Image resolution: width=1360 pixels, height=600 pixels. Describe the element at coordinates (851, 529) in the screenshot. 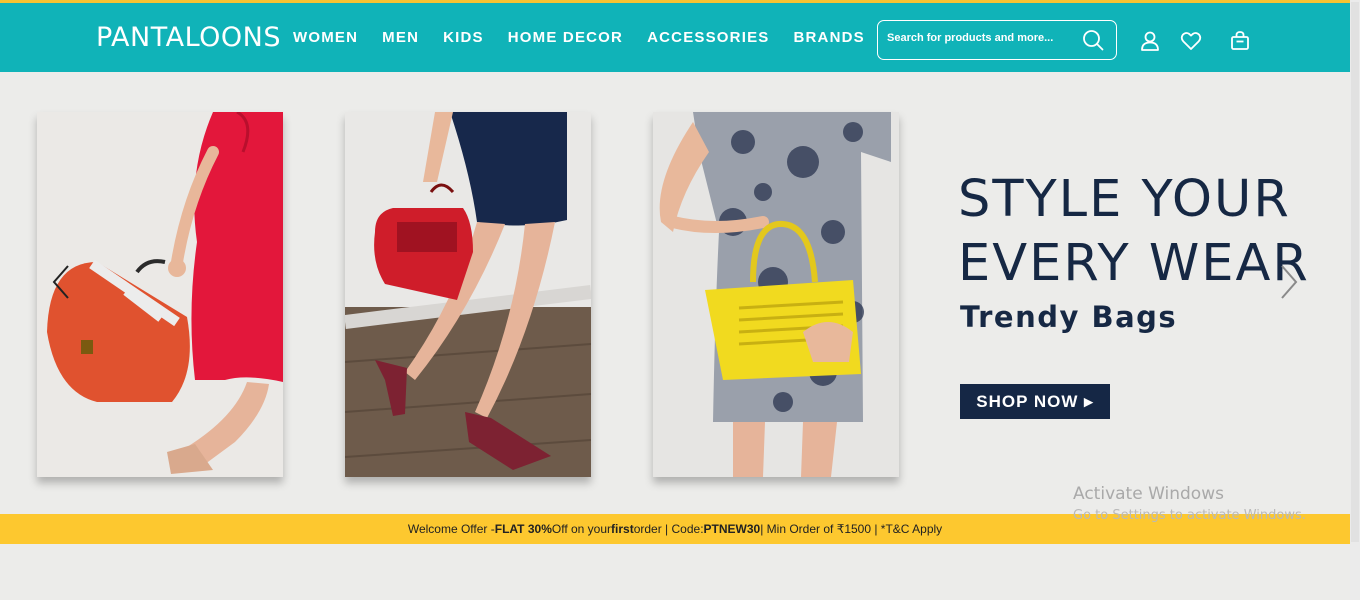

I see `offer-text-4: | Min Order of ₹1500 | *T&C Apply` at that location.